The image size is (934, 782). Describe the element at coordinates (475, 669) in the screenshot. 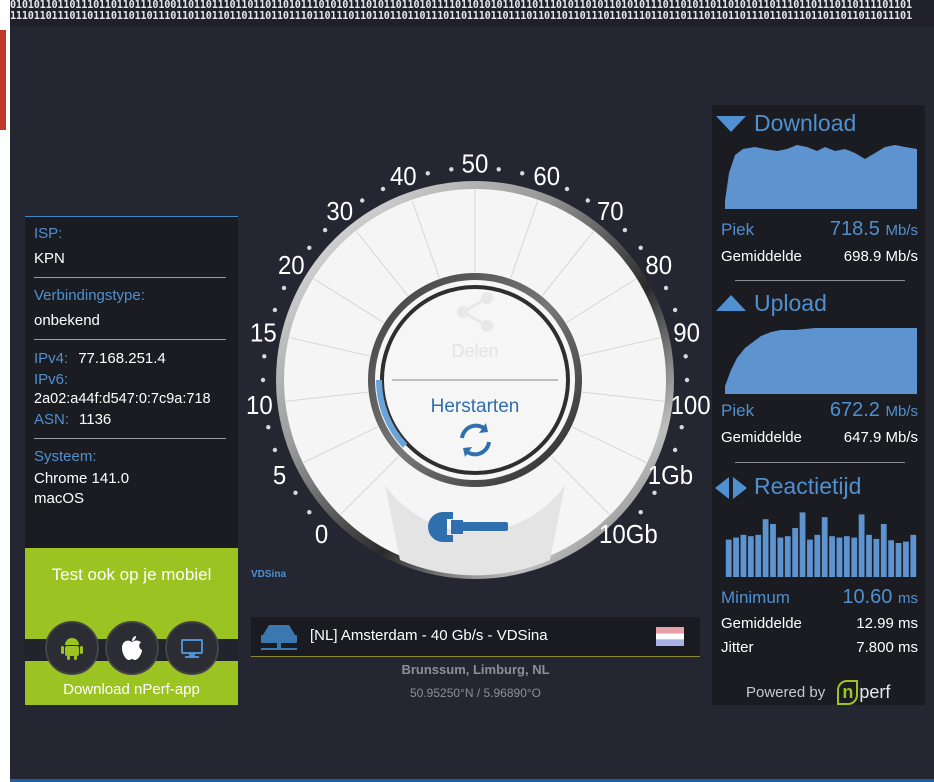

I see `server-location: Brunssum, Limburg, NL` at that location.